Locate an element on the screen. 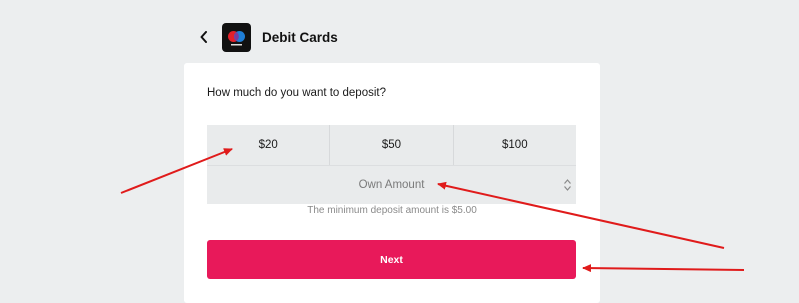 The image size is (799, 303). chevron-left-icon is located at coordinates (203, 37).